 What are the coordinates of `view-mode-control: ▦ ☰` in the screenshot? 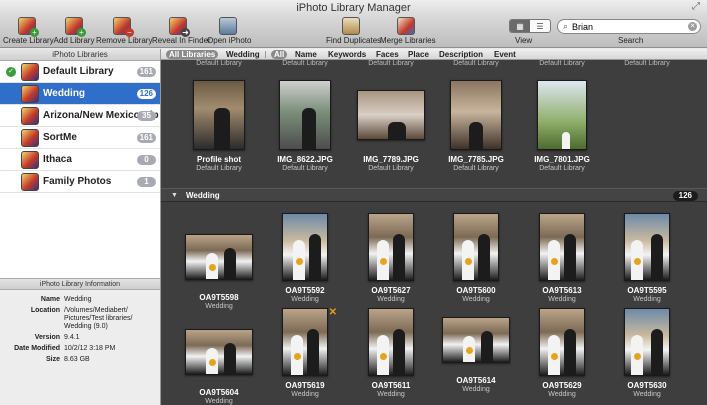 It's located at (530, 26).